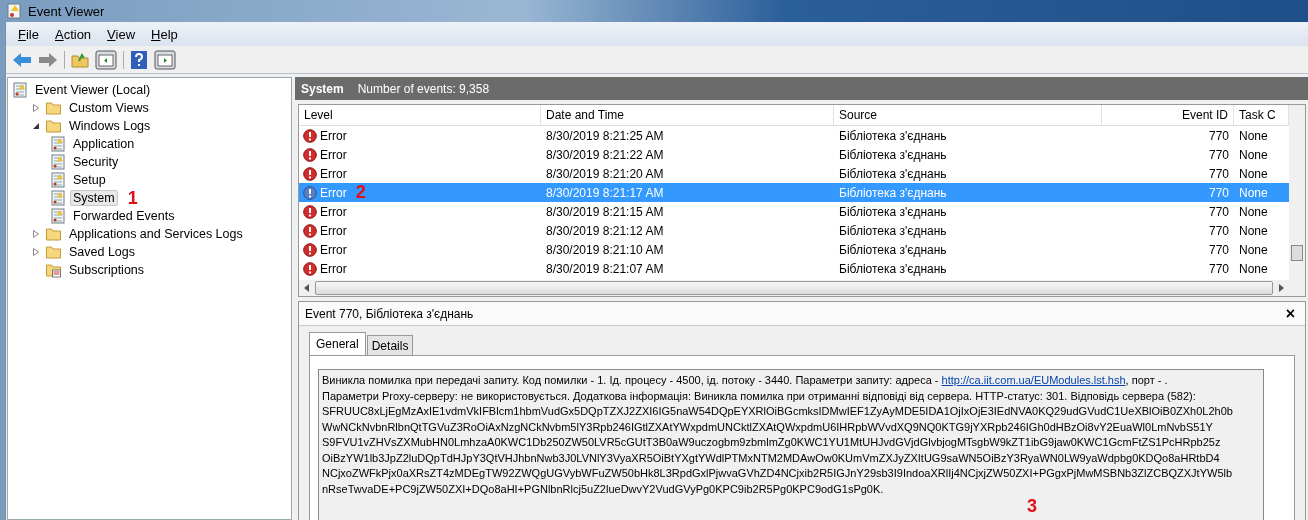 This screenshot has height=520, width=1308. What do you see at coordinates (337, 343) in the screenshot?
I see `tab: General` at bounding box center [337, 343].